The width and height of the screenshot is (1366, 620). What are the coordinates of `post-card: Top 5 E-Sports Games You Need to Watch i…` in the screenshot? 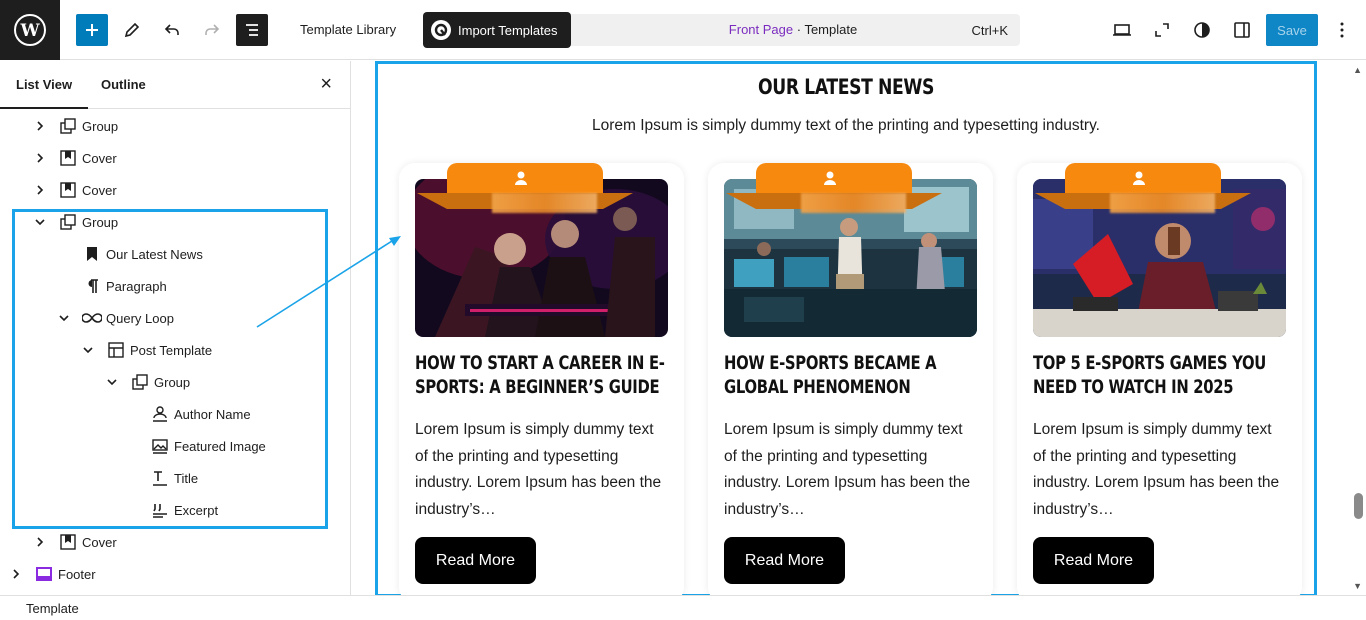 It's located at (1159, 379).